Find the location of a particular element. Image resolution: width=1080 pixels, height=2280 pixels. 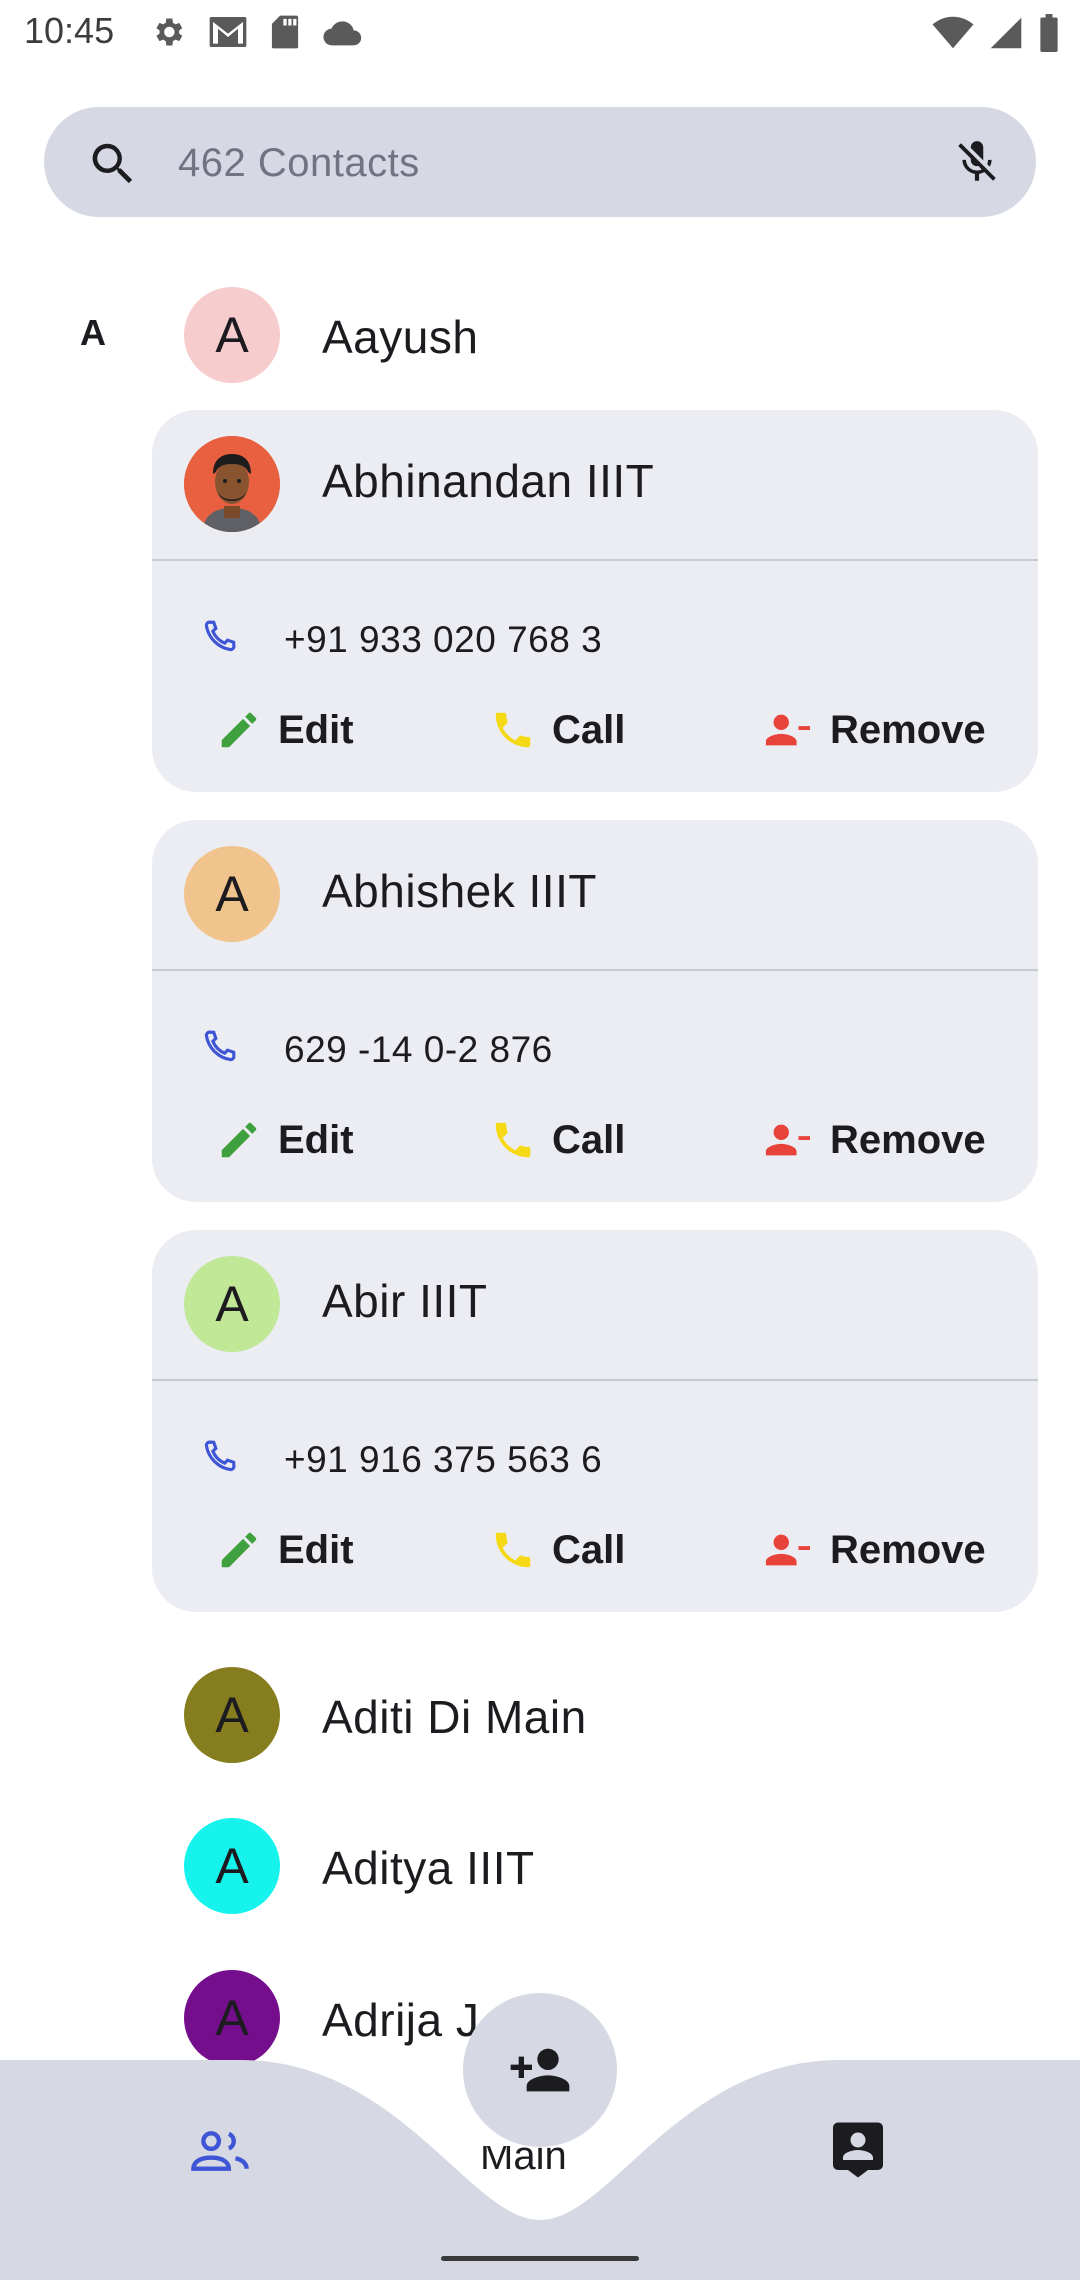

contact-row-aditya: A Aditya IIIT is located at coordinates (594, 1866).